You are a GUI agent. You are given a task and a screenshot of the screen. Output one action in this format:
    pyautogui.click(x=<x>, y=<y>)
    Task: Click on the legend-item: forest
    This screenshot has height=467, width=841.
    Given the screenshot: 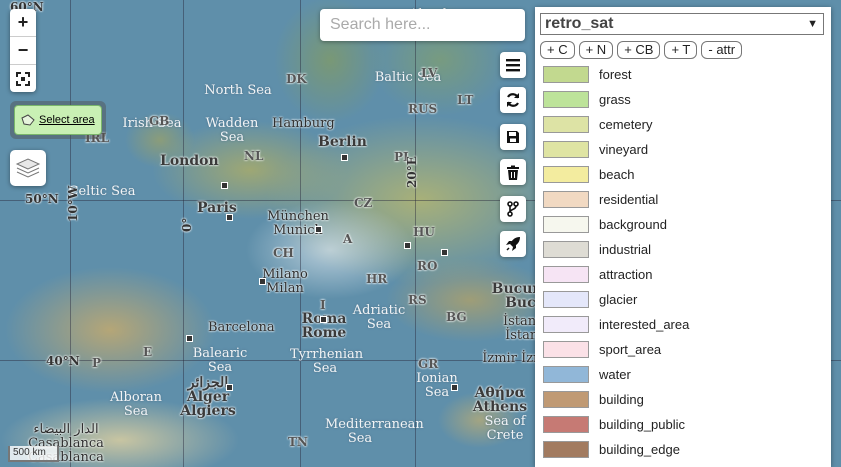 What is the action you would take?
    pyautogui.click(x=616, y=74)
    